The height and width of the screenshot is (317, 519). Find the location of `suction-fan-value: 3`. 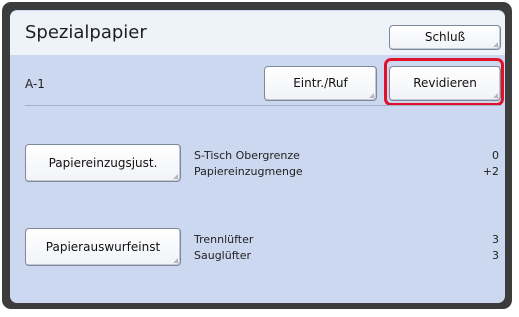

suction-fan-value: 3 is located at coordinates (495, 255).